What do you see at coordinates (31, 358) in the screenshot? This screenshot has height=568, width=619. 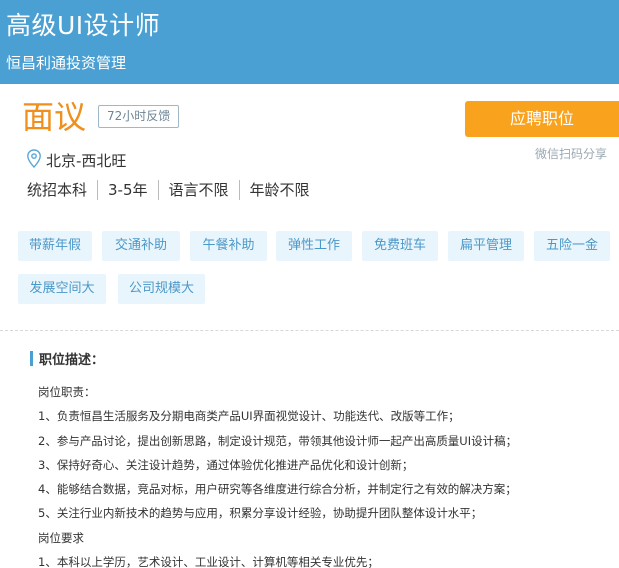 I see `heading-accent-bar` at bounding box center [31, 358].